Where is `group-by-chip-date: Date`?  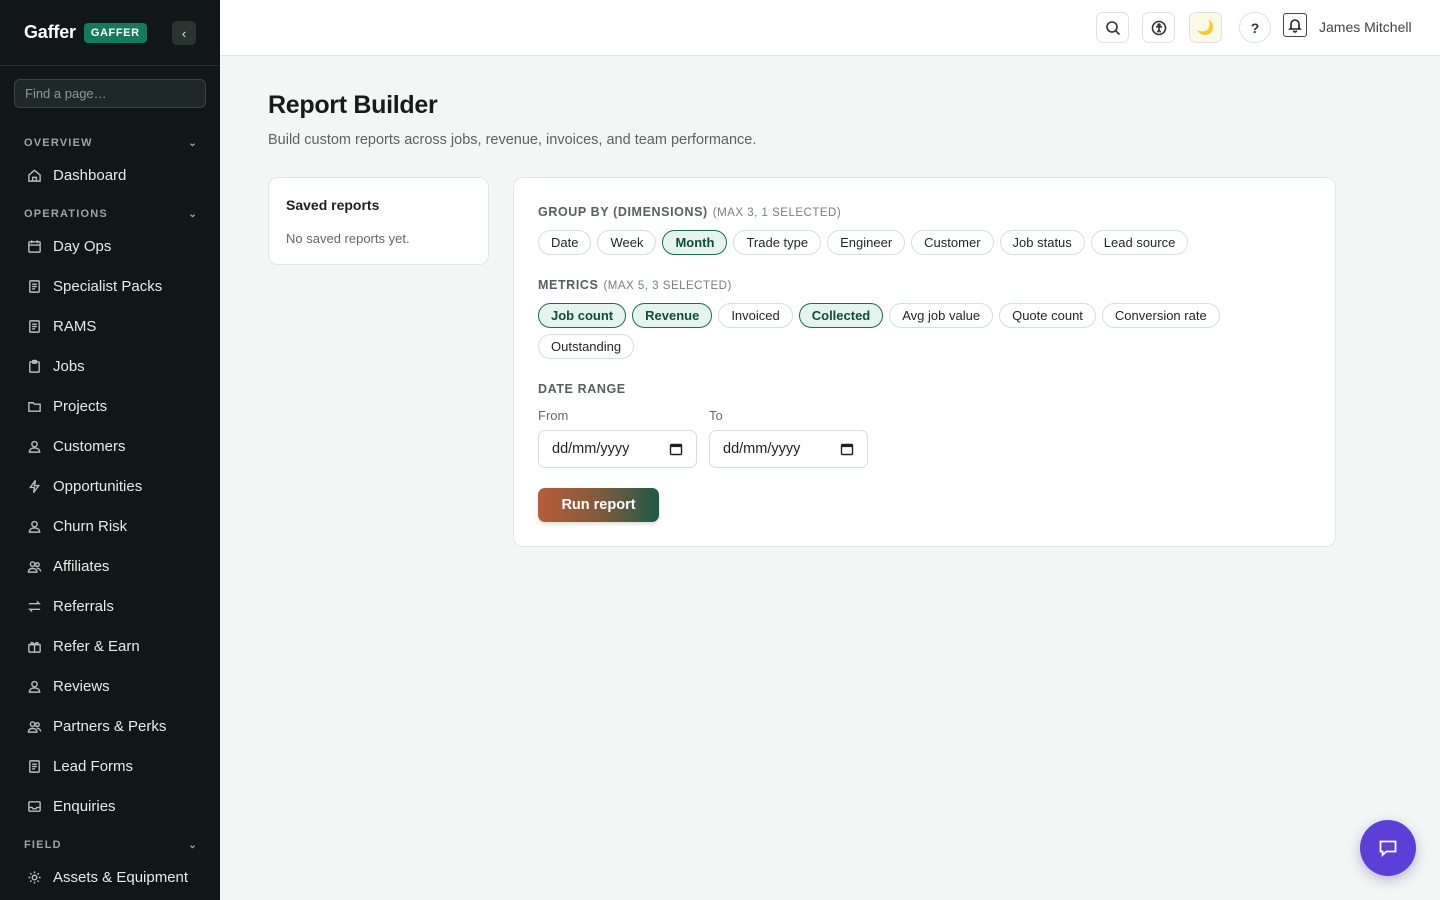 group-by-chip-date: Date is located at coordinates (565, 242).